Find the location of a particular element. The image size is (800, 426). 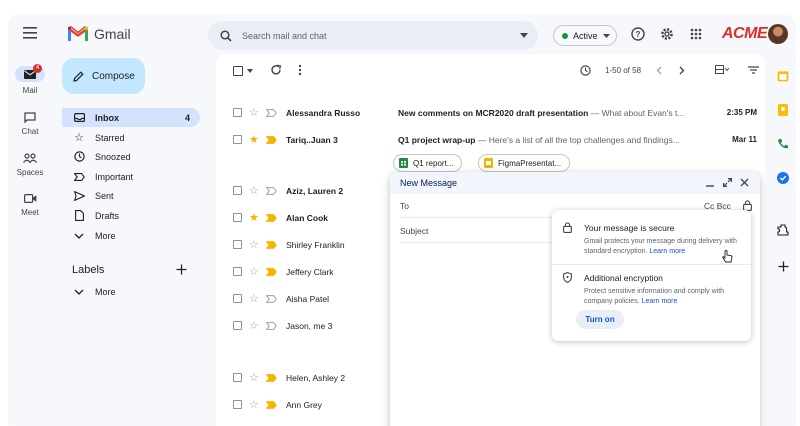

nav-item-important: Important is located at coordinates (131, 176).